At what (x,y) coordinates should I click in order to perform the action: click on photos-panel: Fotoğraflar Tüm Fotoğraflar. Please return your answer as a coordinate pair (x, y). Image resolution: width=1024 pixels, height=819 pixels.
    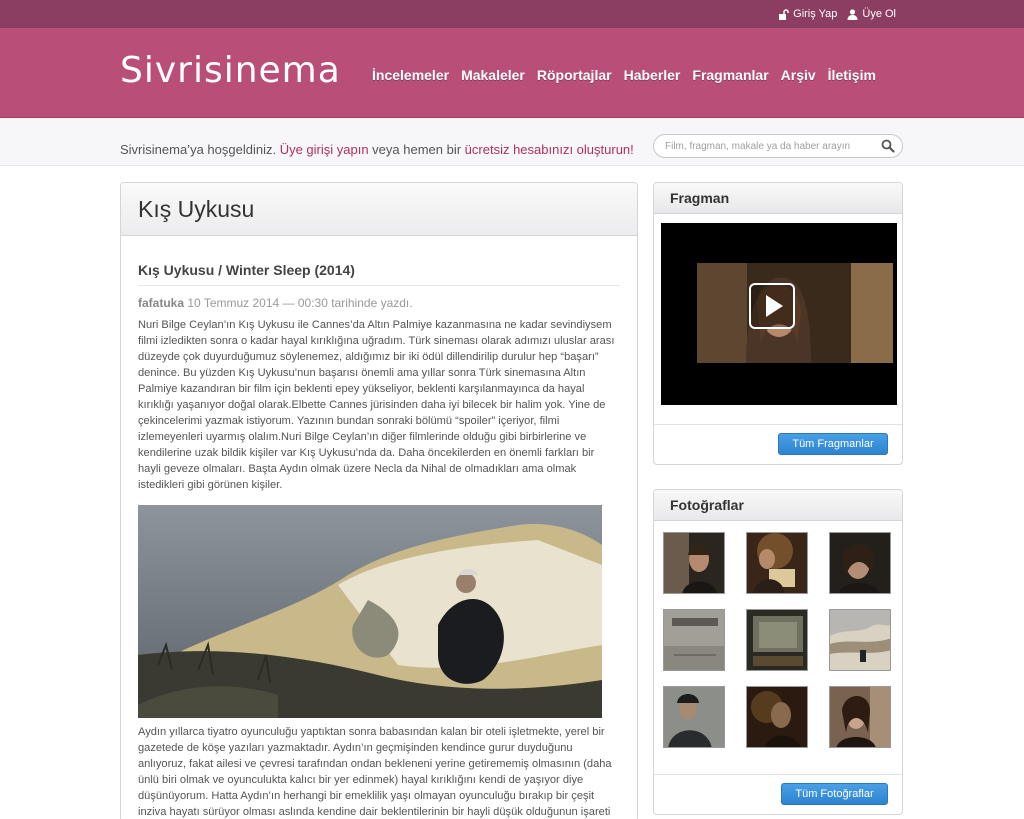
    Looking at the image, I should click on (778, 652).